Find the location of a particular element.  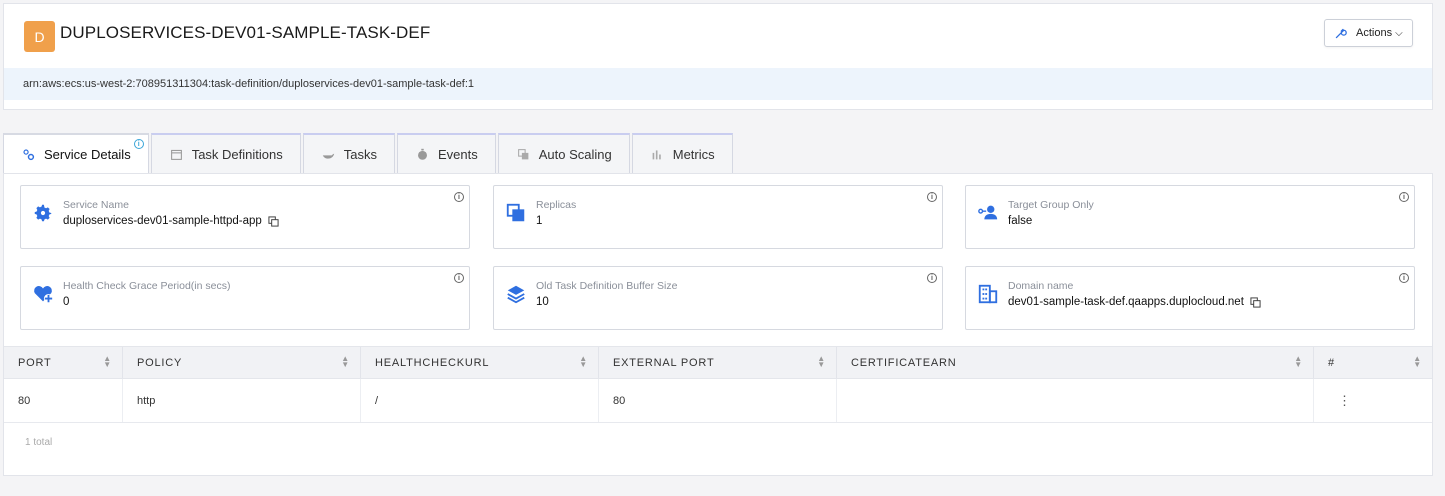

column-header-certificatearn: CERTIFICATEARN ▲ ▼ is located at coordinates (1075, 362).